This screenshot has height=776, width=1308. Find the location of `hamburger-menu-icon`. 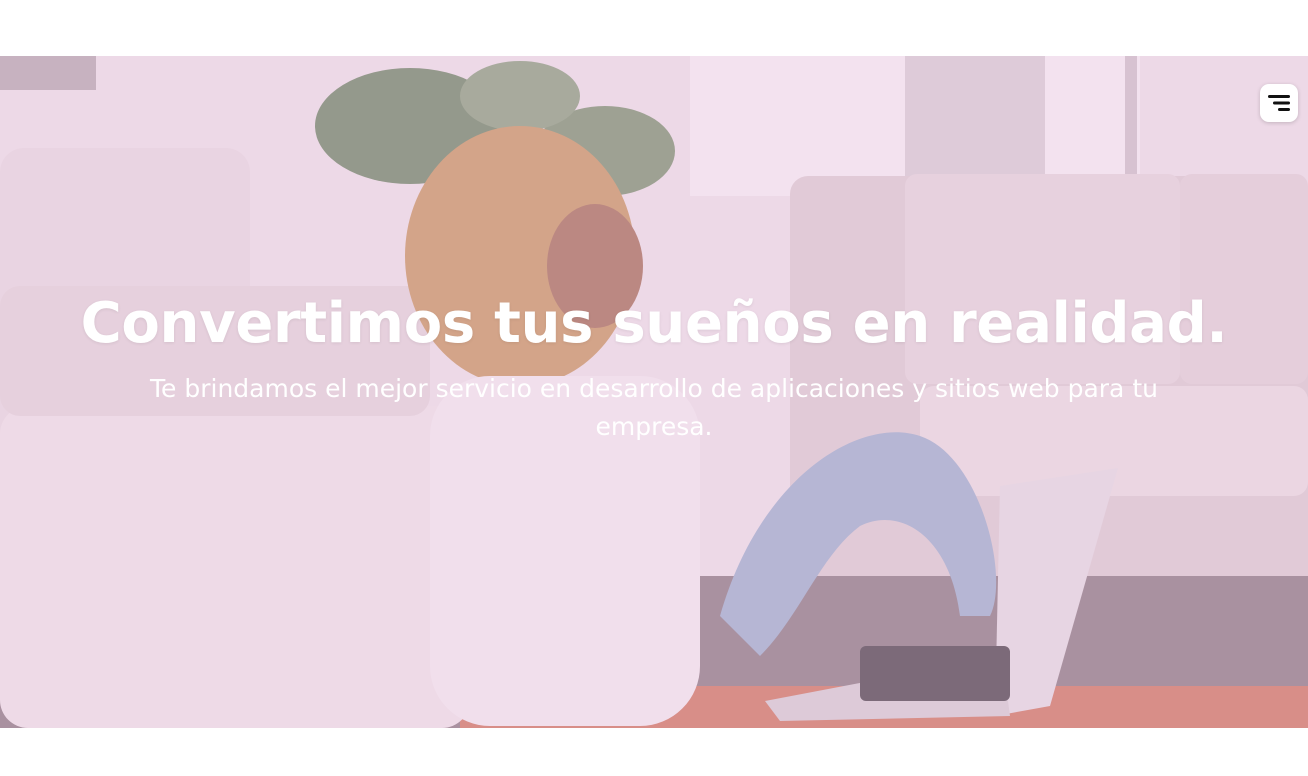

hamburger-menu-icon is located at coordinates (1279, 103).